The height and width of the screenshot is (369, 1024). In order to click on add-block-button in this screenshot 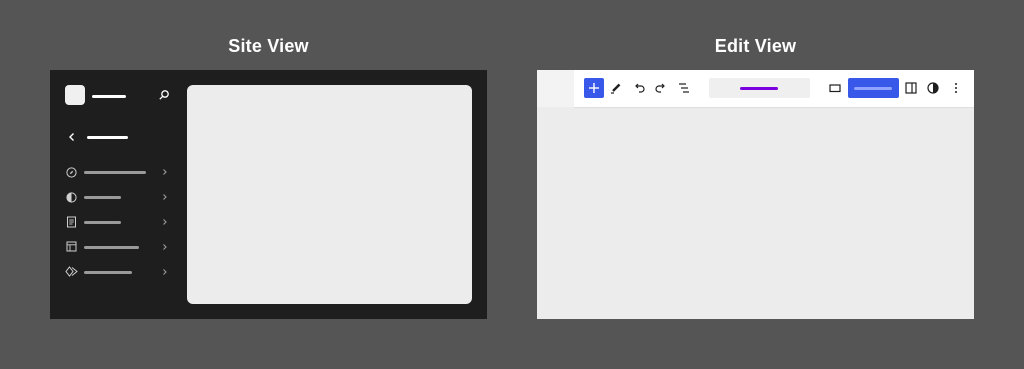, I will do `click(594, 88)`.